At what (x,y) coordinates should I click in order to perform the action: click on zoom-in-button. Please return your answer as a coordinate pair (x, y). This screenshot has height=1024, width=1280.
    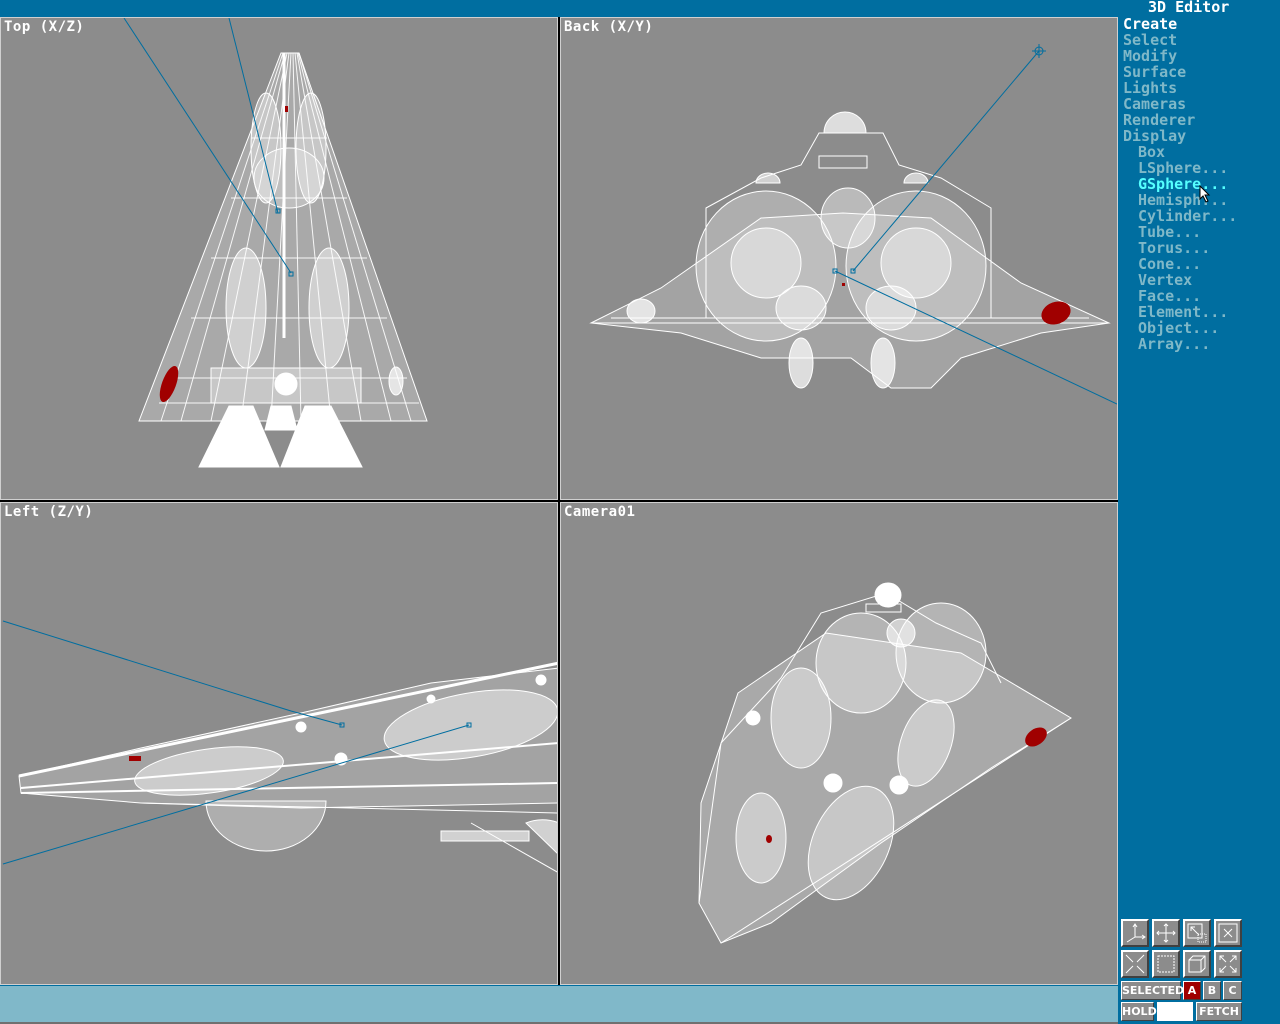
    Looking at the image, I should click on (1135, 964).